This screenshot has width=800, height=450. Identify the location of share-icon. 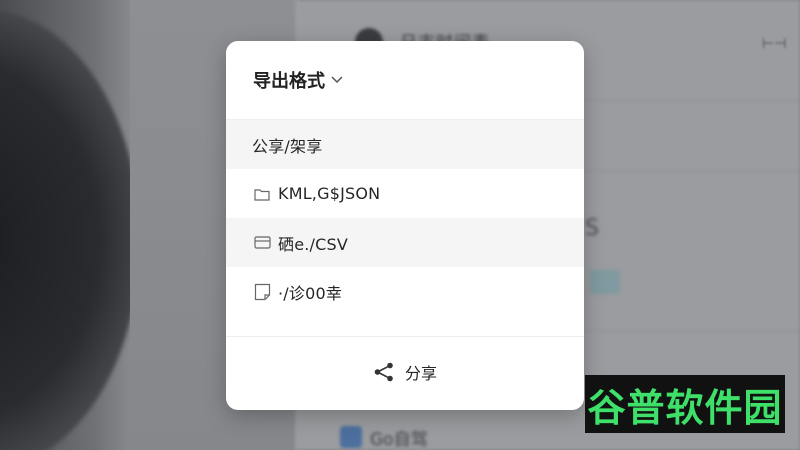
(383, 372).